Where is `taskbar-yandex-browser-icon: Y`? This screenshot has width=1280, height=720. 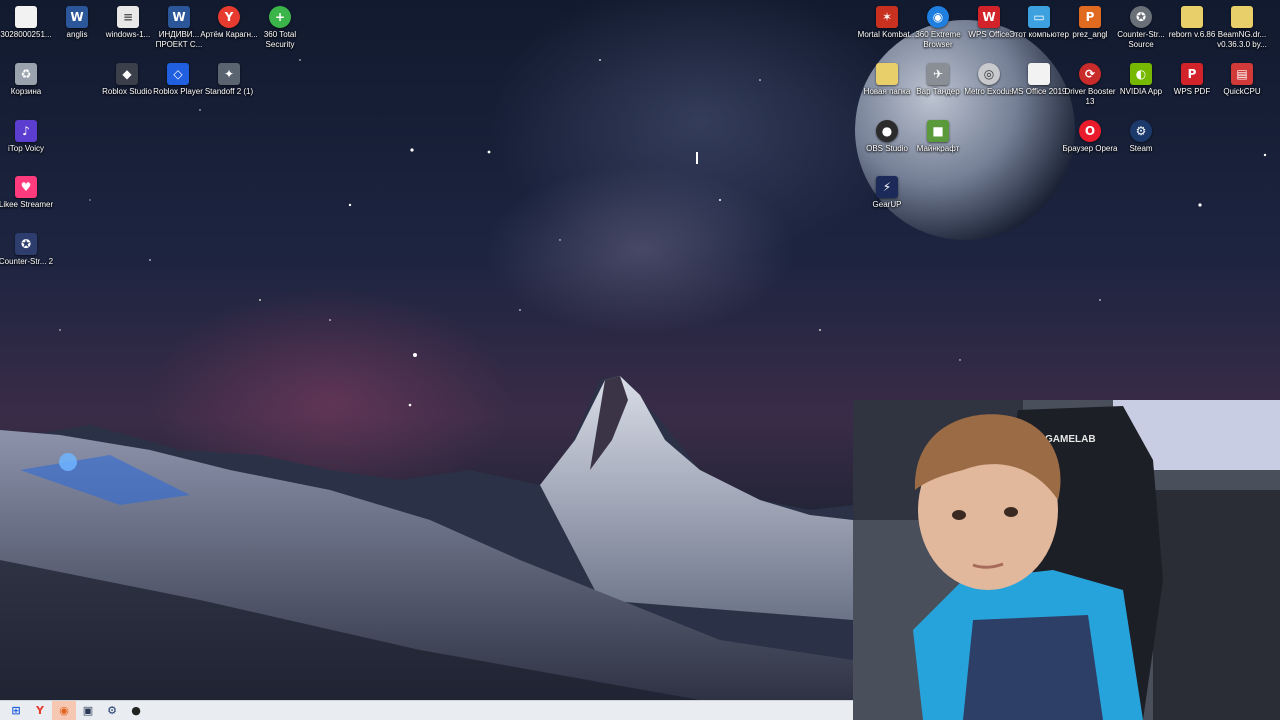
taskbar-yandex-browser-icon: Y is located at coordinates (40, 710).